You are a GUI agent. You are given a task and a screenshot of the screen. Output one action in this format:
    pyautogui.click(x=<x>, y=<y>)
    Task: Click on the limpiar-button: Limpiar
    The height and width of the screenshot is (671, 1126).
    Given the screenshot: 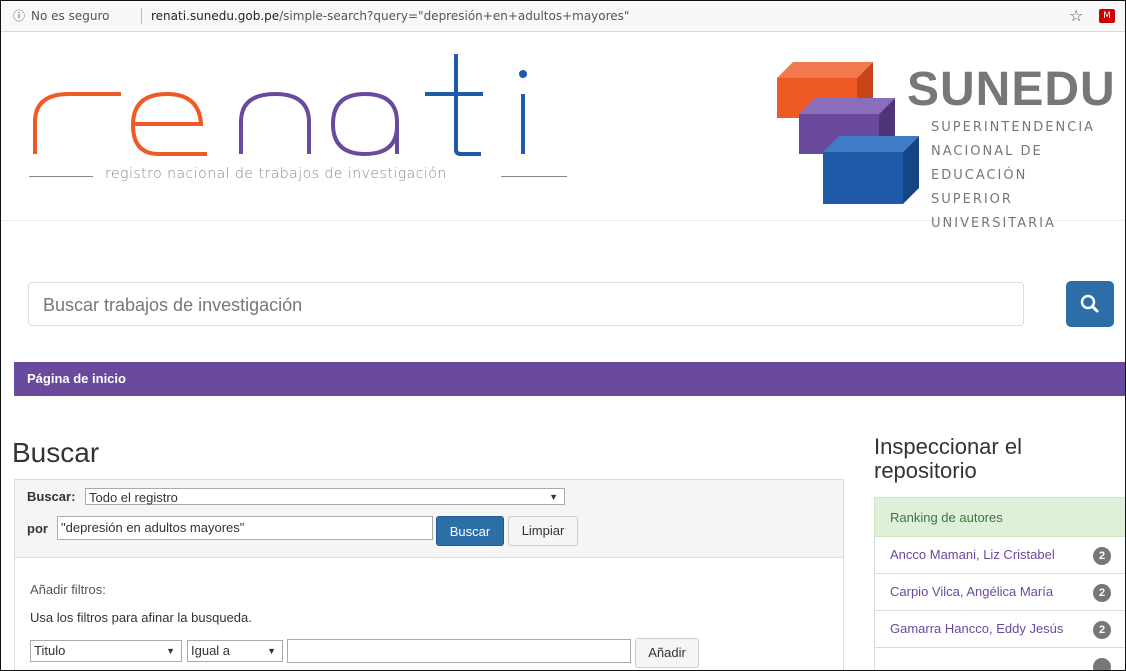 What is the action you would take?
    pyautogui.click(x=543, y=531)
    